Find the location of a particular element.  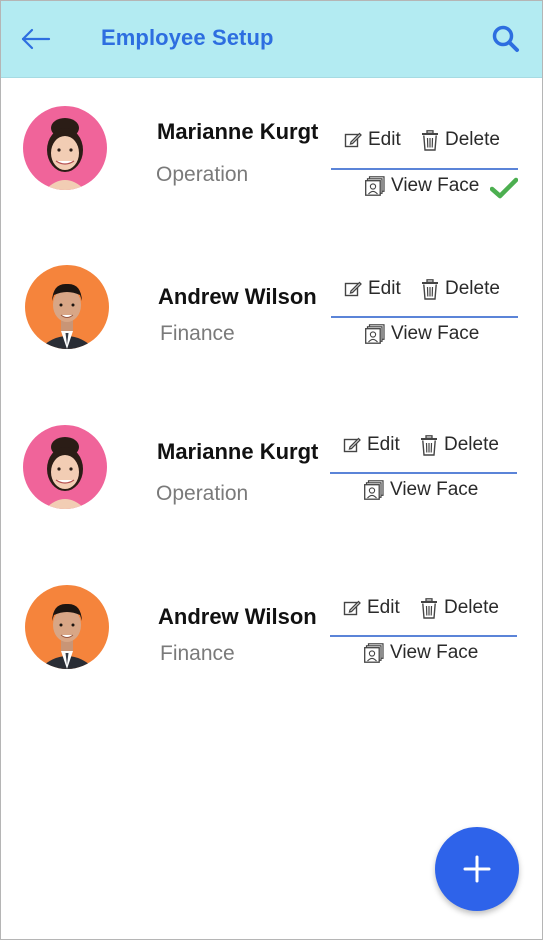

page-title: Employee Setup is located at coordinates (187, 37).